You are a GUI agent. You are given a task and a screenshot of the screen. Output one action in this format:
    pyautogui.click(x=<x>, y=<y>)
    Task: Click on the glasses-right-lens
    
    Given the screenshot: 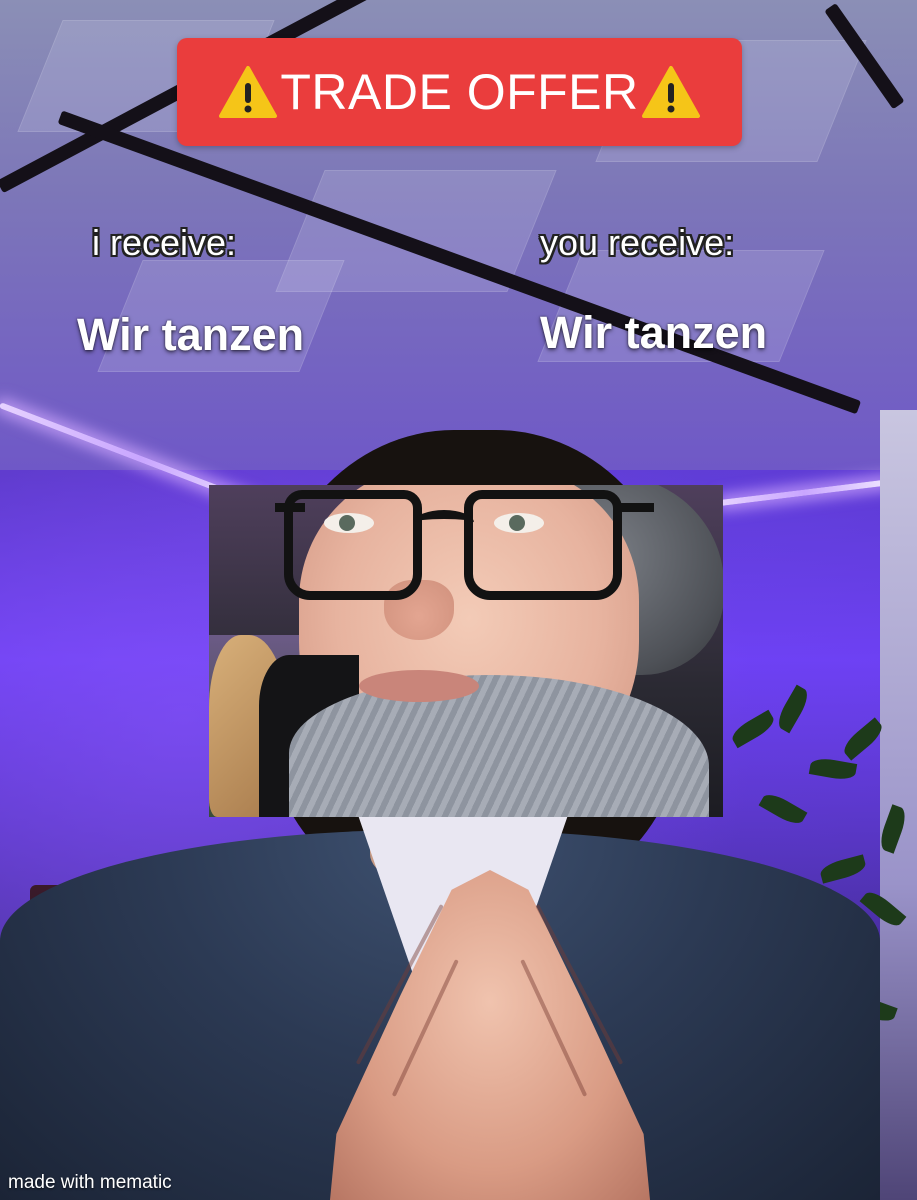 What is the action you would take?
    pyautogui.click(x=543, y=545)
    